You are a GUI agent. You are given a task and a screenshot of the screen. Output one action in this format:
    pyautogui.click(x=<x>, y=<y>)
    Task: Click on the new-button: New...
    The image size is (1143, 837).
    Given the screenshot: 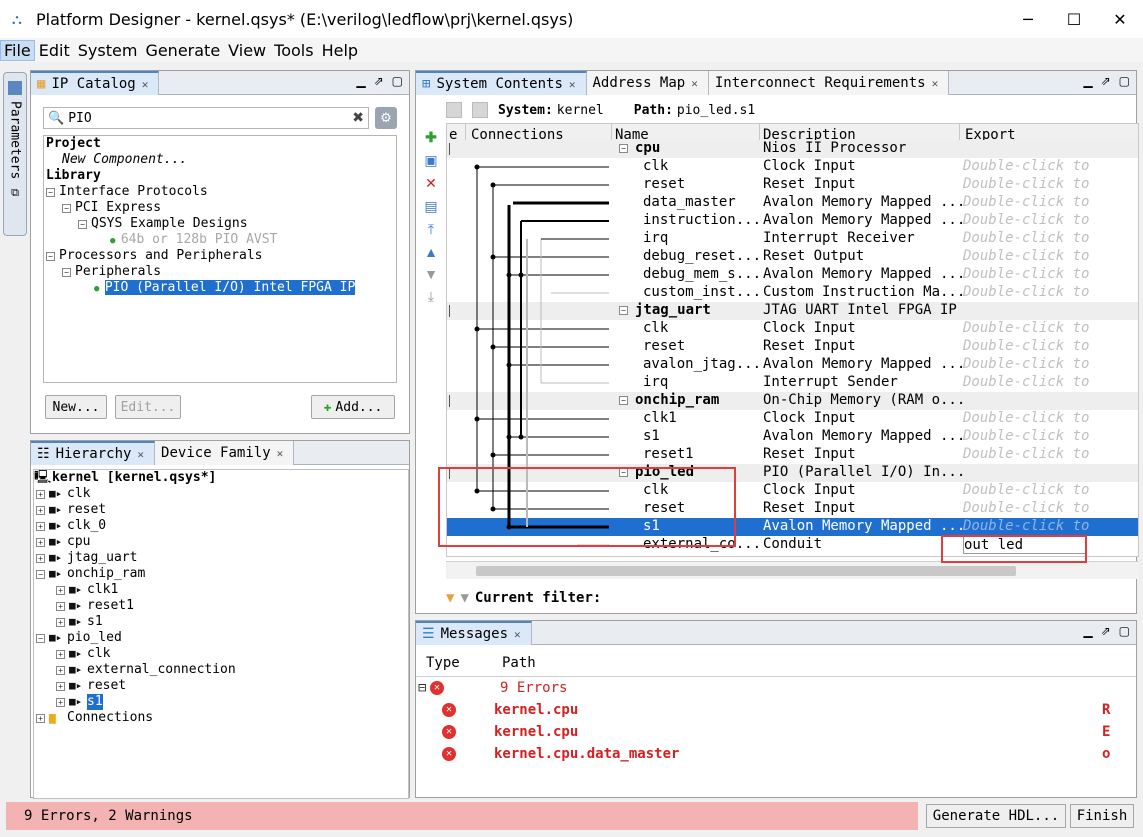 What is the action you would take?
    pyautogui.click(x=76, y=407)
    